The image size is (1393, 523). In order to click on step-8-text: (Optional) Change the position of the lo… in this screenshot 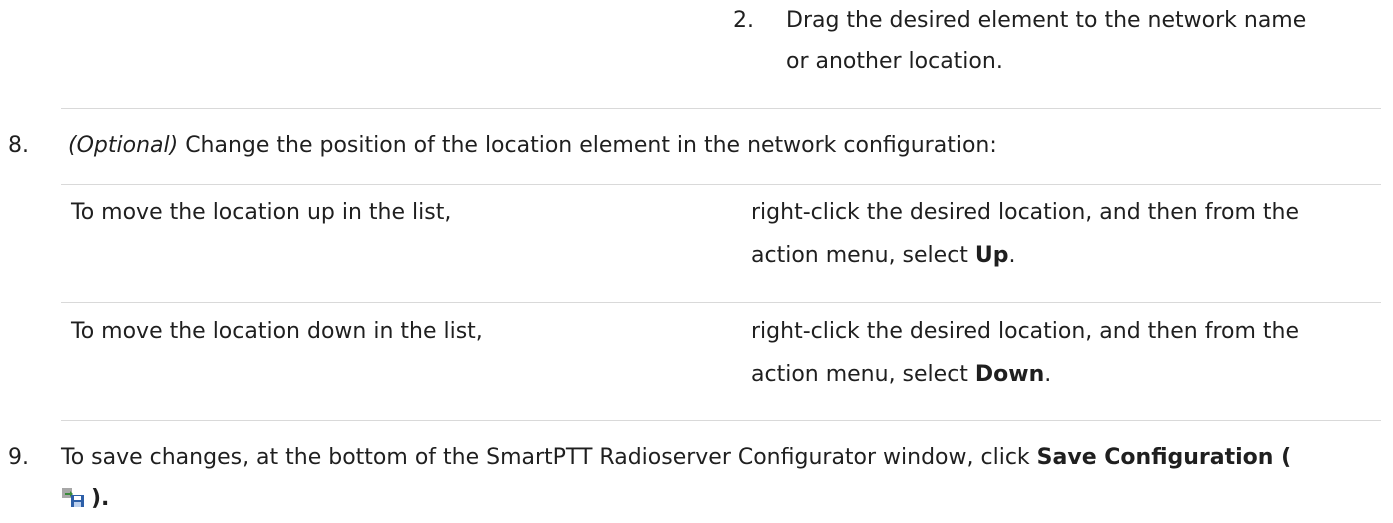, I will do `click(532, 146)`.